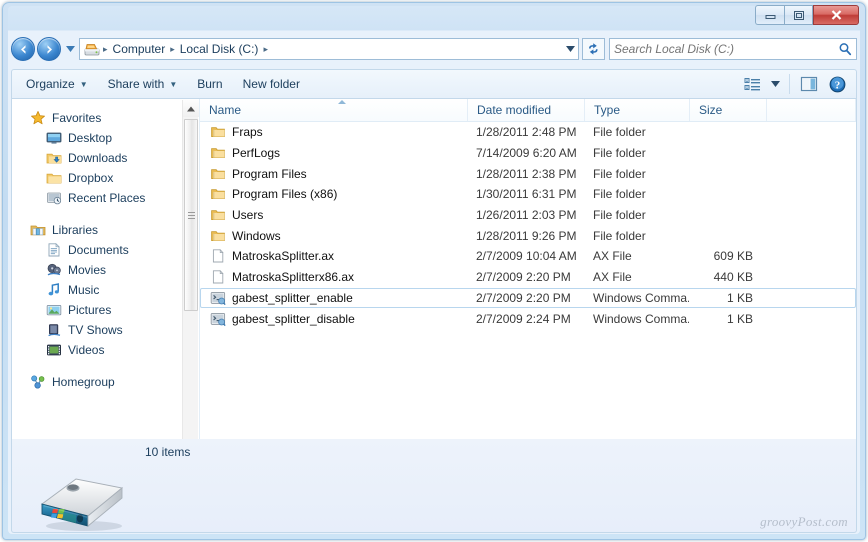 Image resolution: width=868 pixels, height=542 pixels. I want to click on search-input, so click(726, 49).